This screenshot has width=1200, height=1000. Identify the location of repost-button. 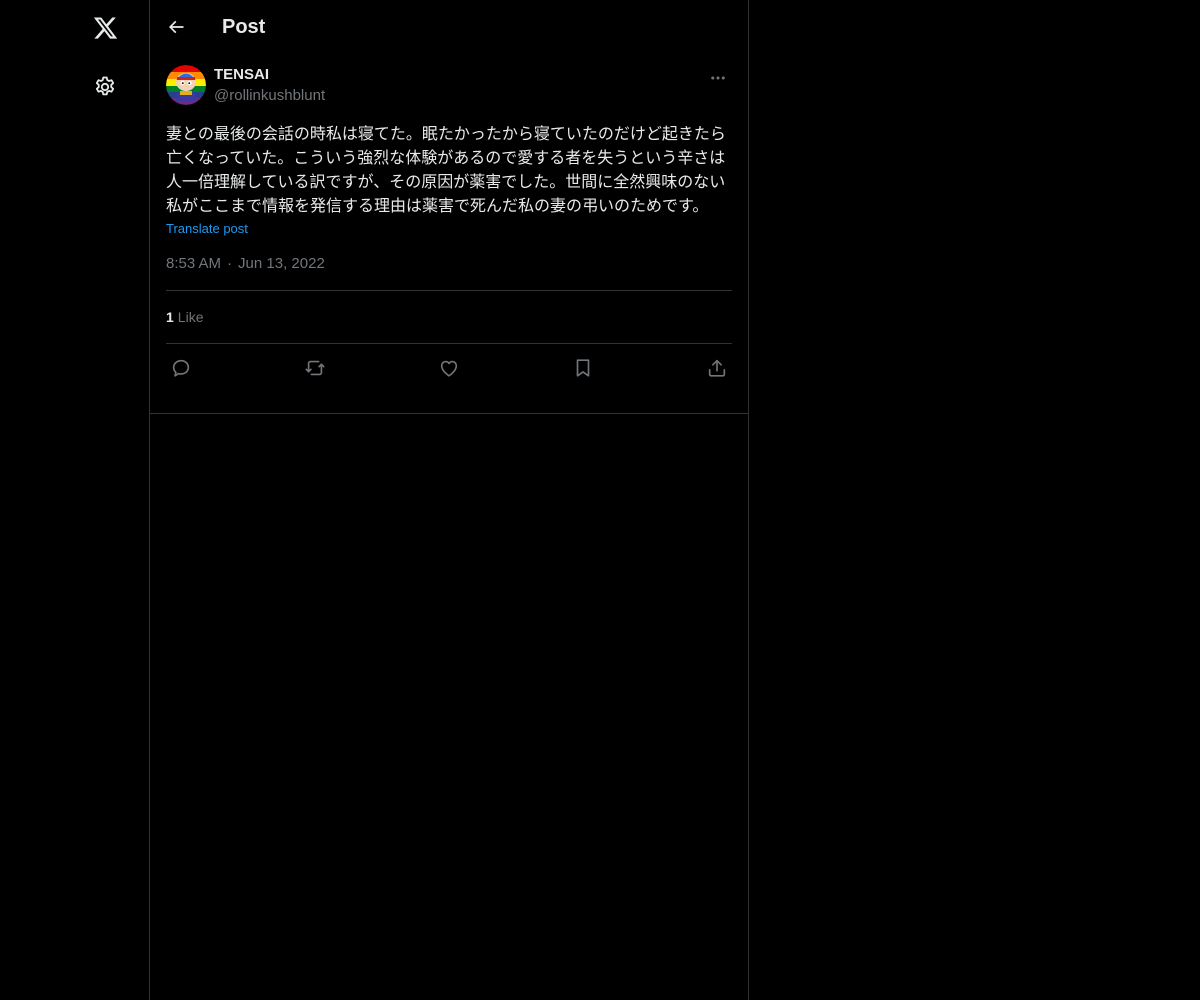
(315, 368).